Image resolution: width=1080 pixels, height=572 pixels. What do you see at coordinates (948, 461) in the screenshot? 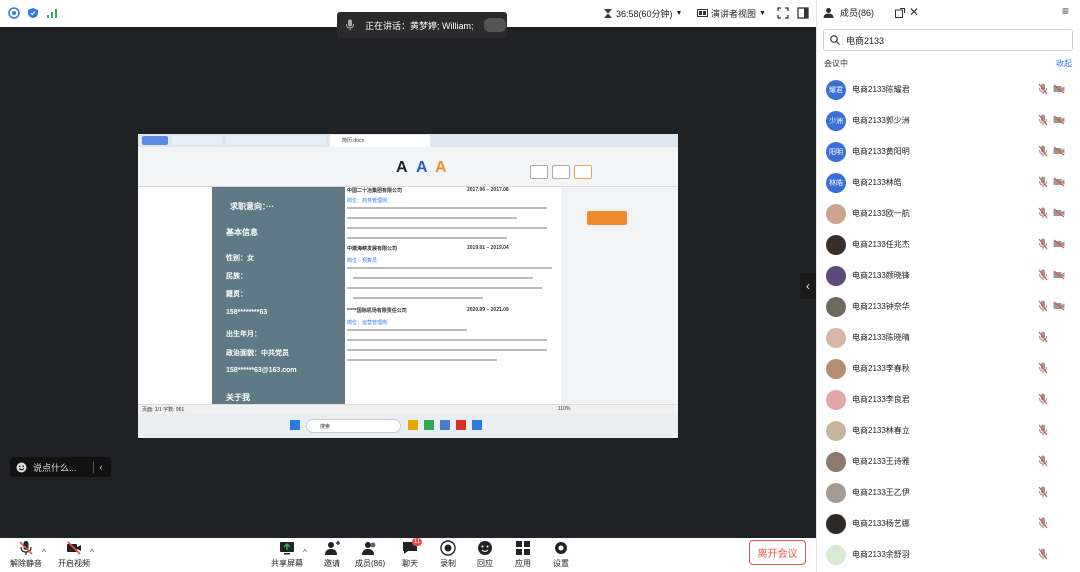
I see `member-row: 电商2133王诗雅` at bounding box center [948, 461].